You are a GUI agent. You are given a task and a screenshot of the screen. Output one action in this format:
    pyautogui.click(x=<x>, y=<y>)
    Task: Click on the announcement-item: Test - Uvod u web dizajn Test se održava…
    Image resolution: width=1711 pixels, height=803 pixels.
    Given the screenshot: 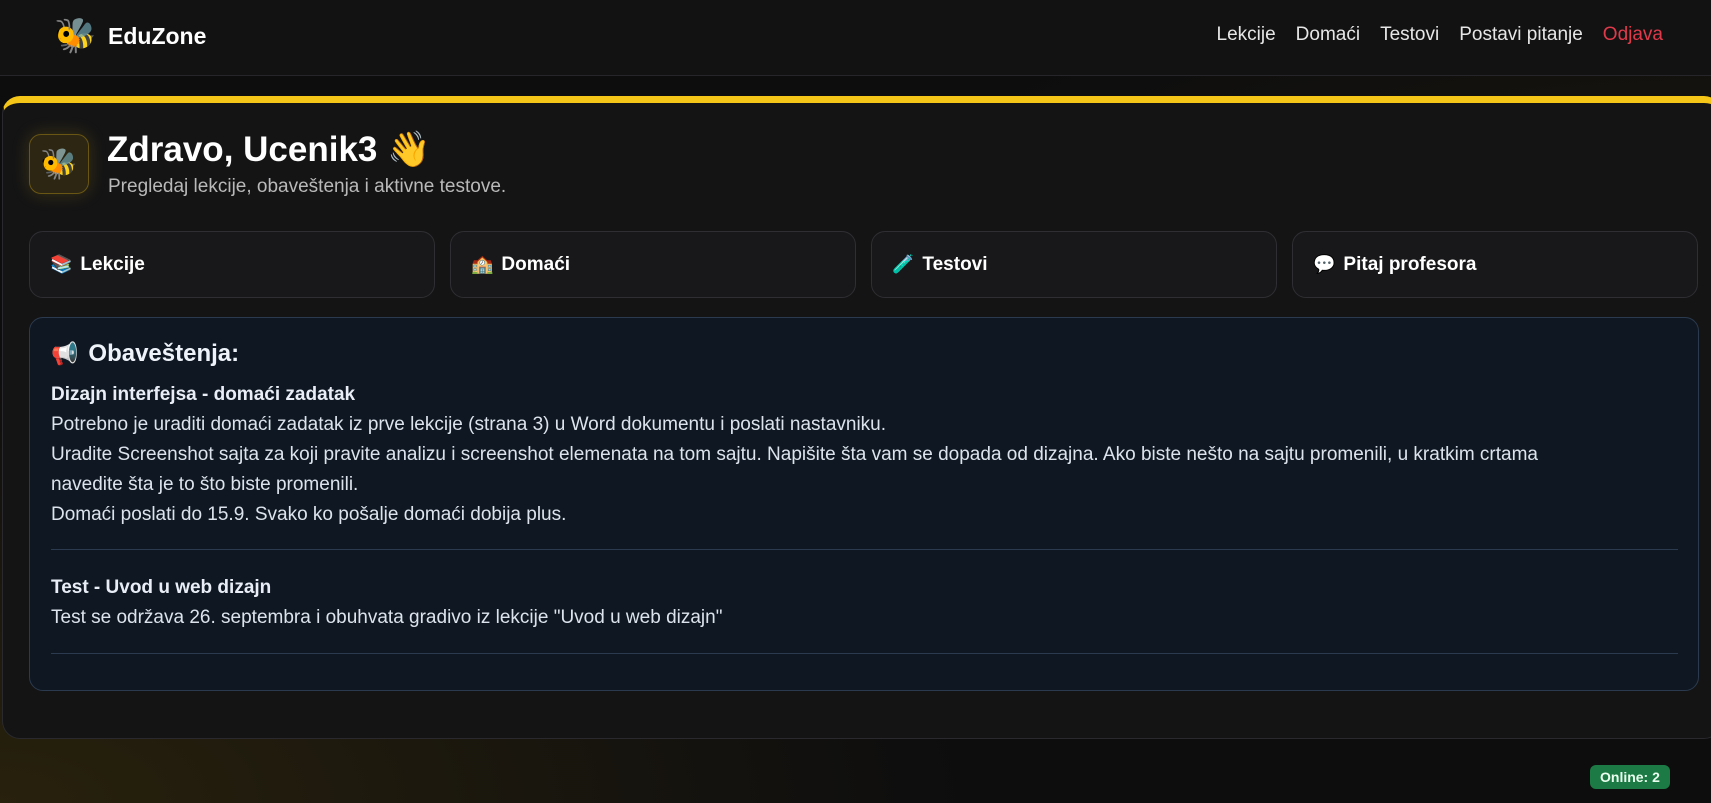 What is the action you would take?
    pyautogui.click(x=864, y=613)
    